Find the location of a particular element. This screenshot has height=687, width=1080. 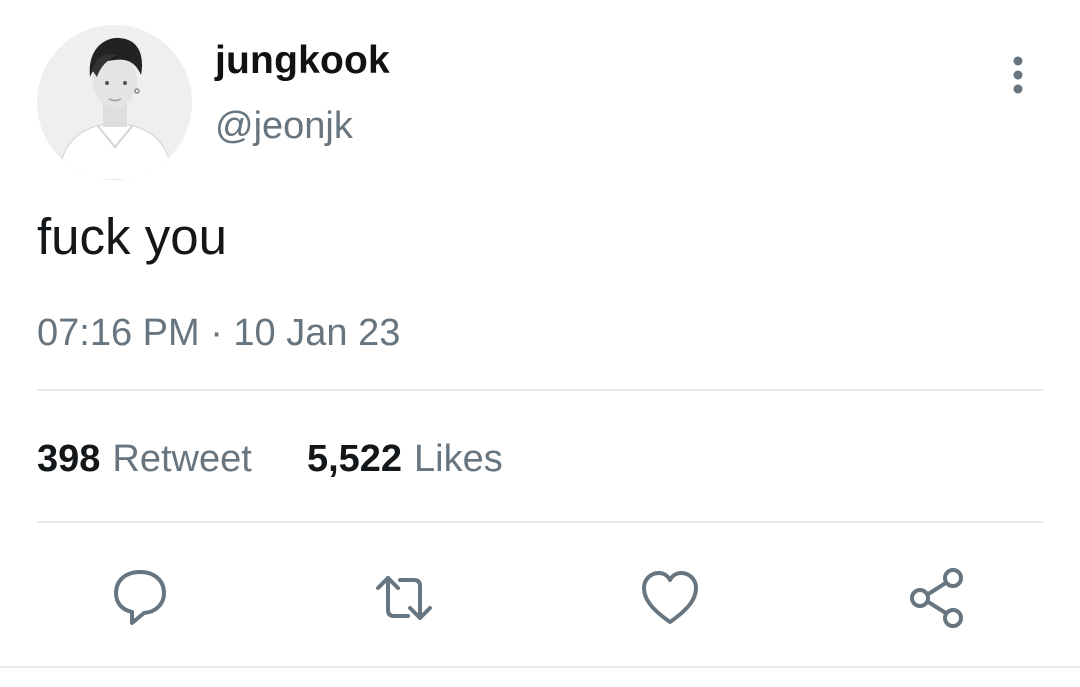

heart-icon is located at coordinates (670, 597).